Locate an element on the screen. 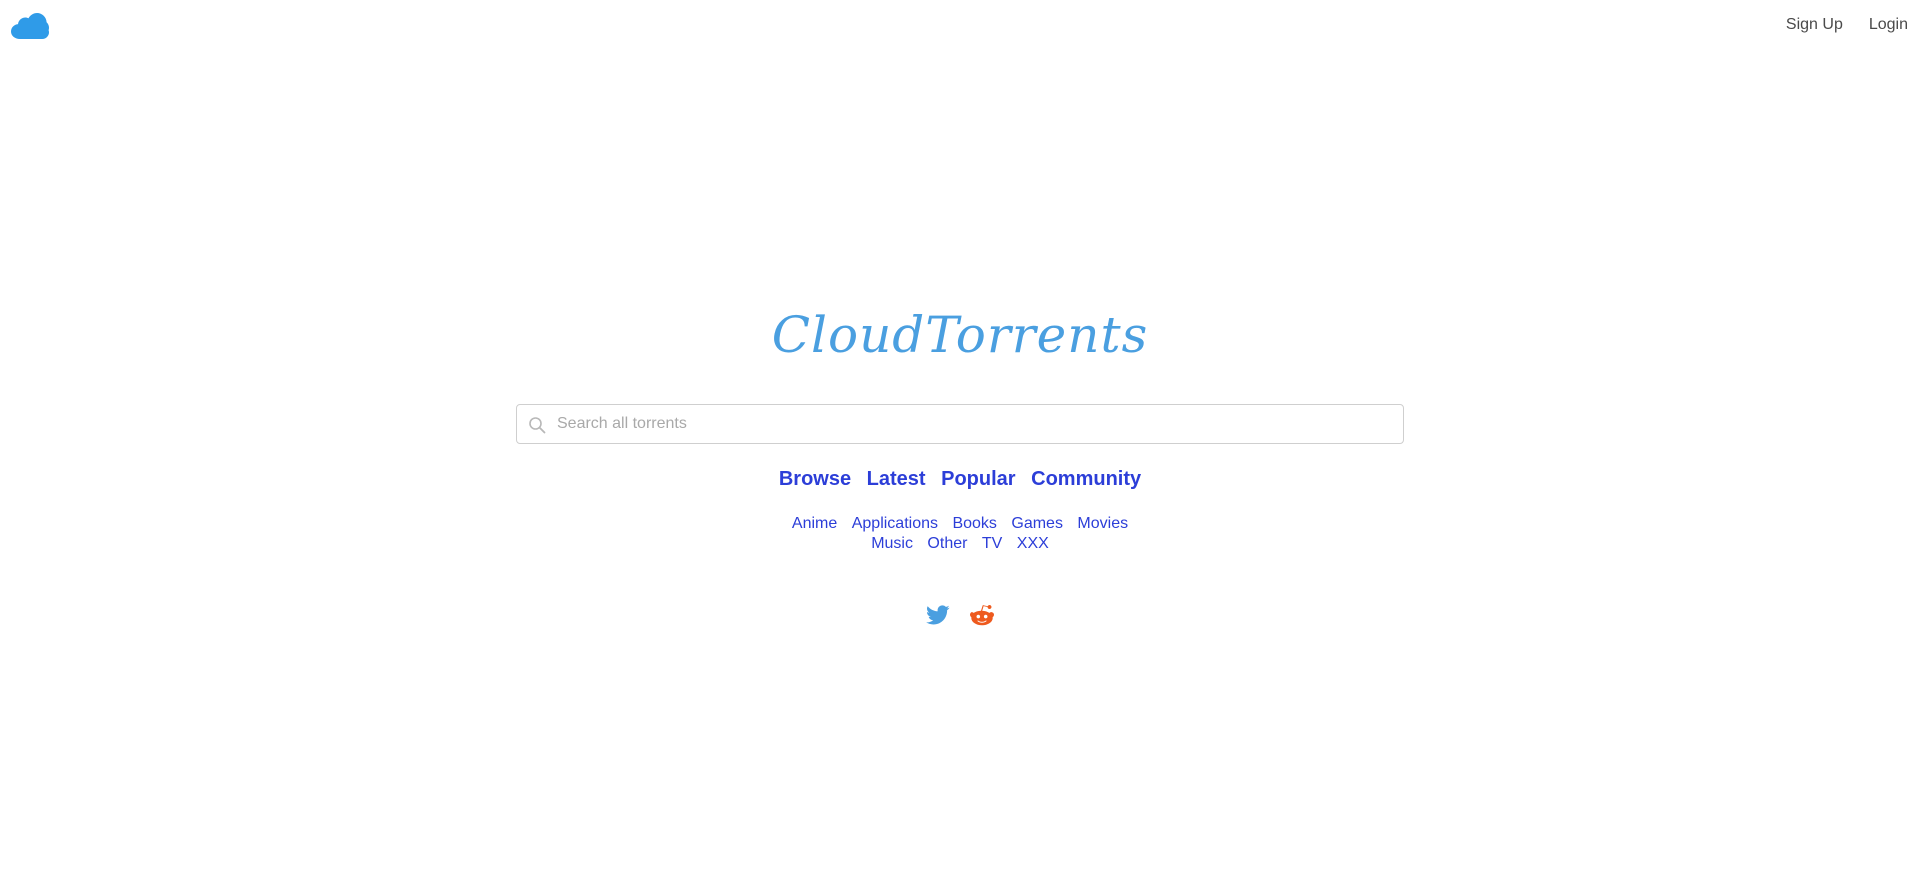 The width and height of the screenshot is (1920, 888). category-applications: Applications is located at coordinates (895, 523).